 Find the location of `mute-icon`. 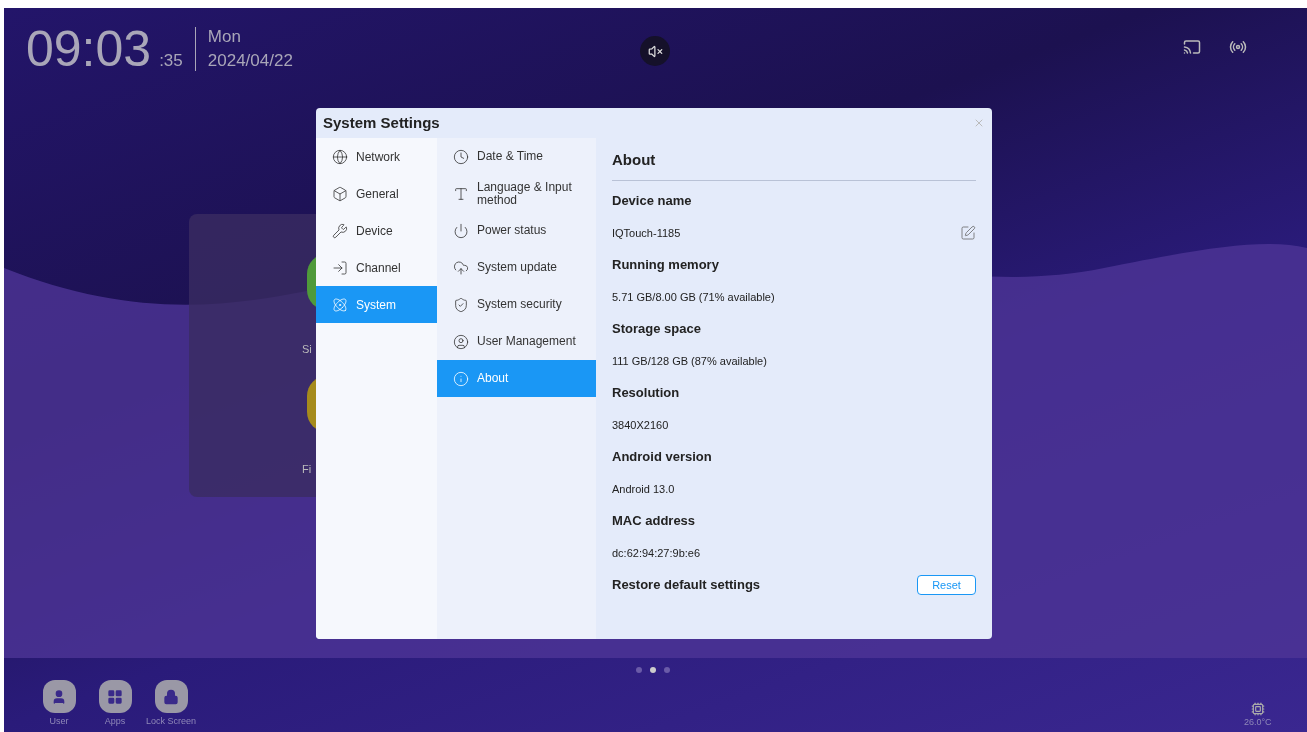

mute-icon is located at coordinates (655, 51).